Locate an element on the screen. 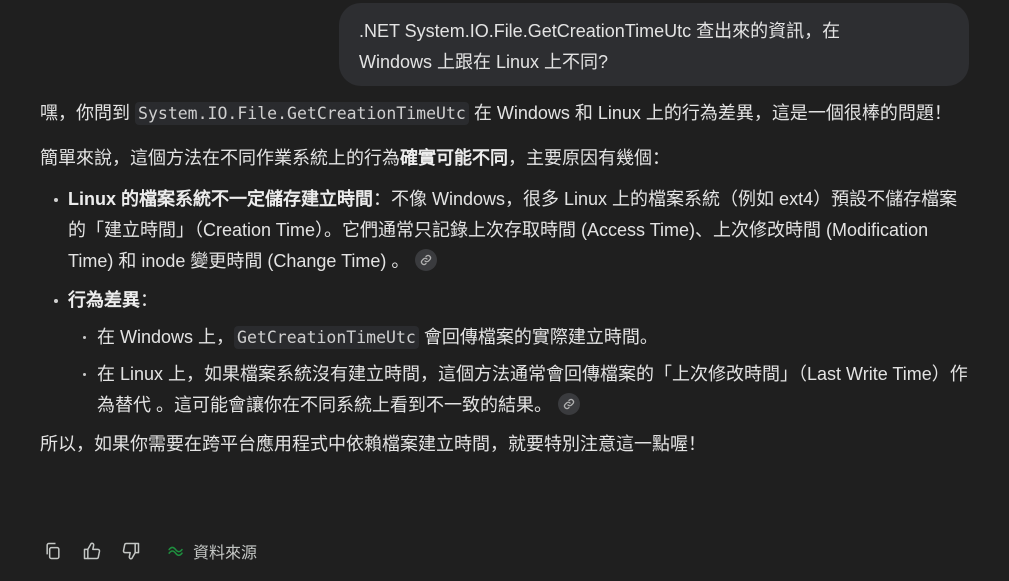  response-summary-paragraph: 簡單來說，這個方法在不同作業系統上的行為確實可能不同，主要原因有幾個： is located at coordinates (505, 158).